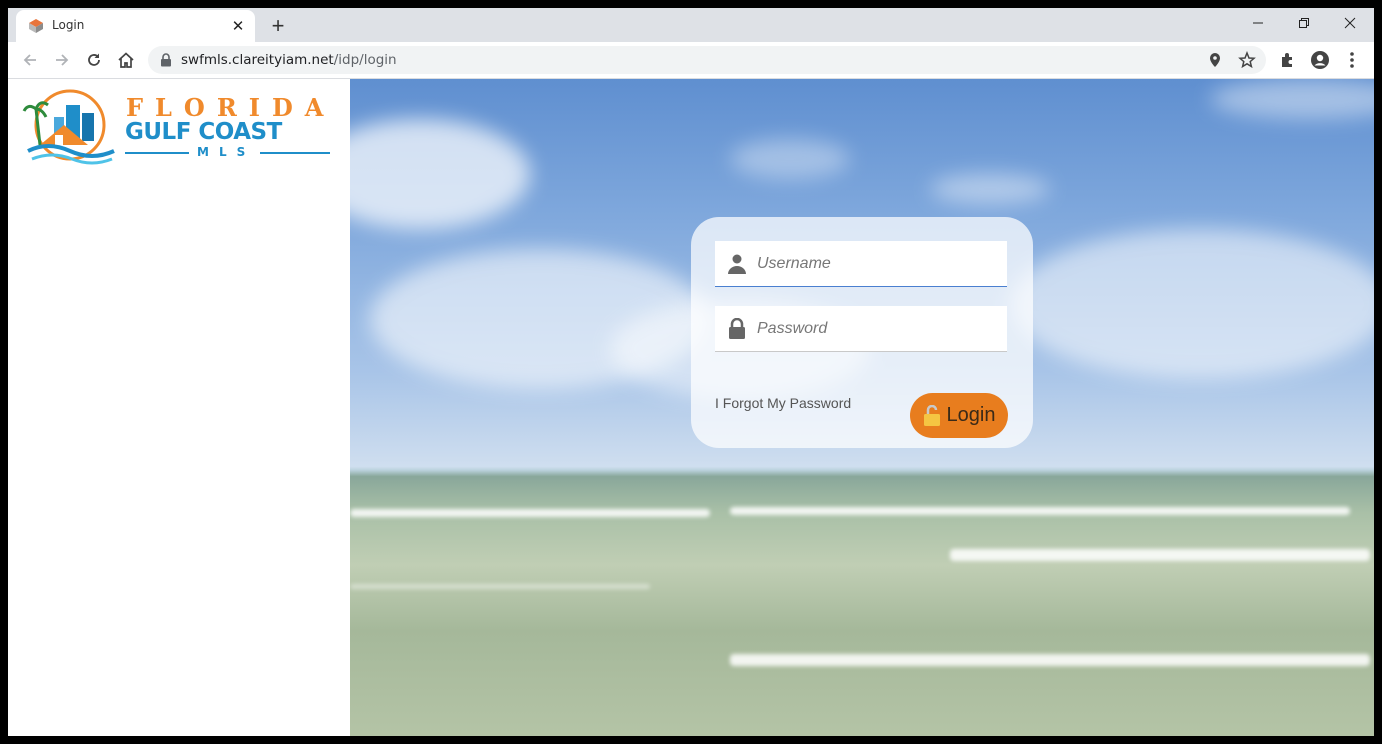 The image size is (1382, 744). Describe the element at coordinates (1352, 60) in the screenshot. I see `kebab-menu-icon` at that location.